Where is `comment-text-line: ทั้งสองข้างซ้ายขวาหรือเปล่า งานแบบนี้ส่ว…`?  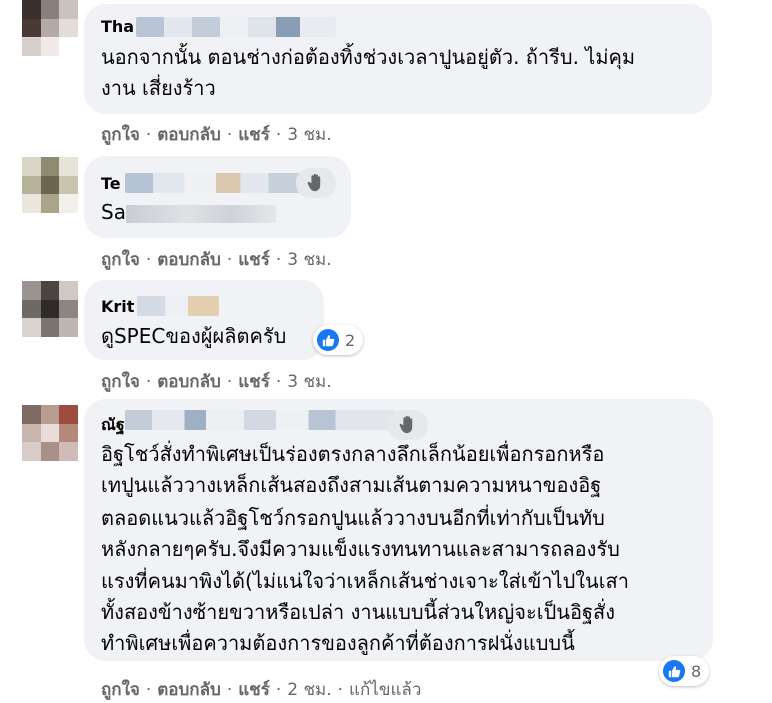
comment-text-line: ทั้งสองข้างซ้ายขวาหรือเปล่า งานแบบนี้ส่ว… is located at coordinates (358, 612).